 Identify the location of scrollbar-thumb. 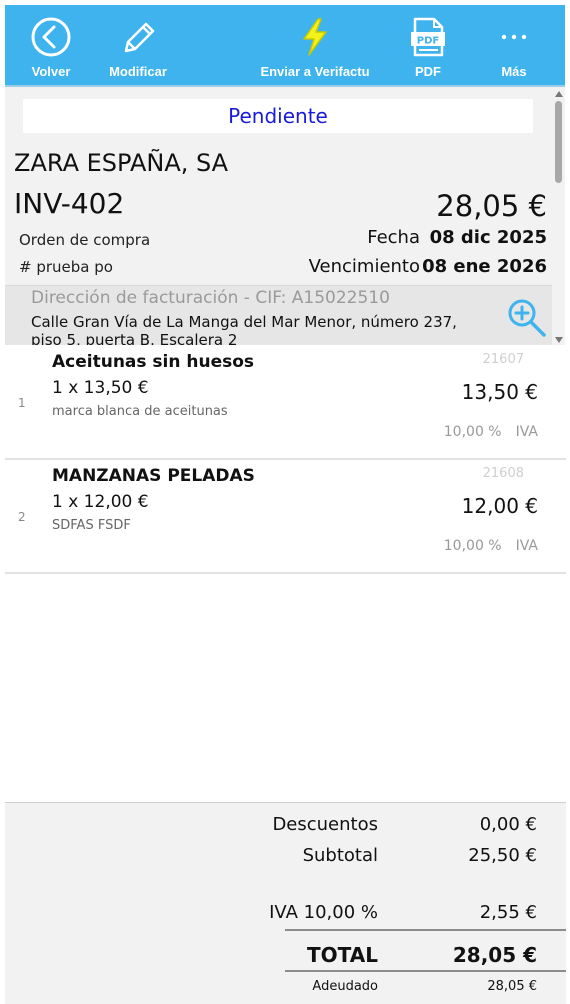
(558, 142).